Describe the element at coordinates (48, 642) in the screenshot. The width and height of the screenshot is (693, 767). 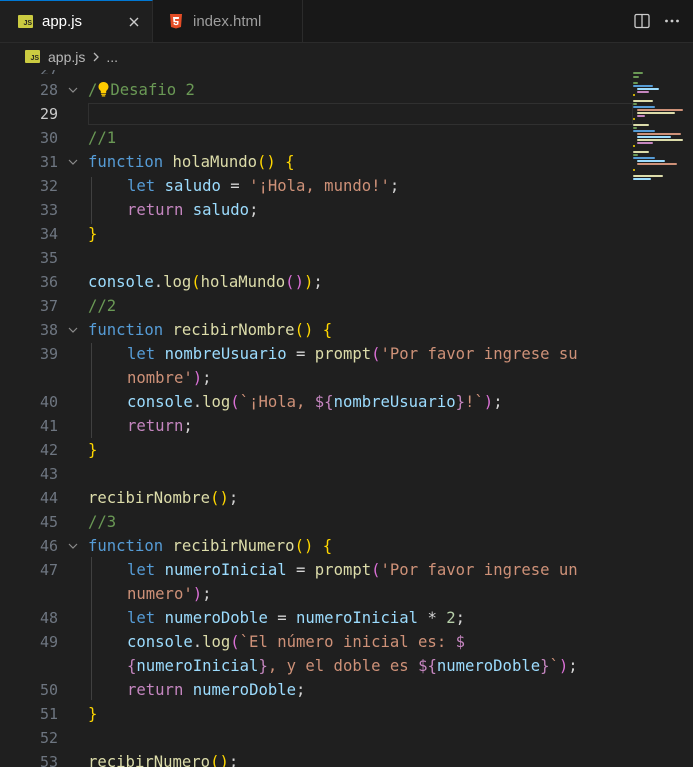
I see `line-number: 49` at that location.